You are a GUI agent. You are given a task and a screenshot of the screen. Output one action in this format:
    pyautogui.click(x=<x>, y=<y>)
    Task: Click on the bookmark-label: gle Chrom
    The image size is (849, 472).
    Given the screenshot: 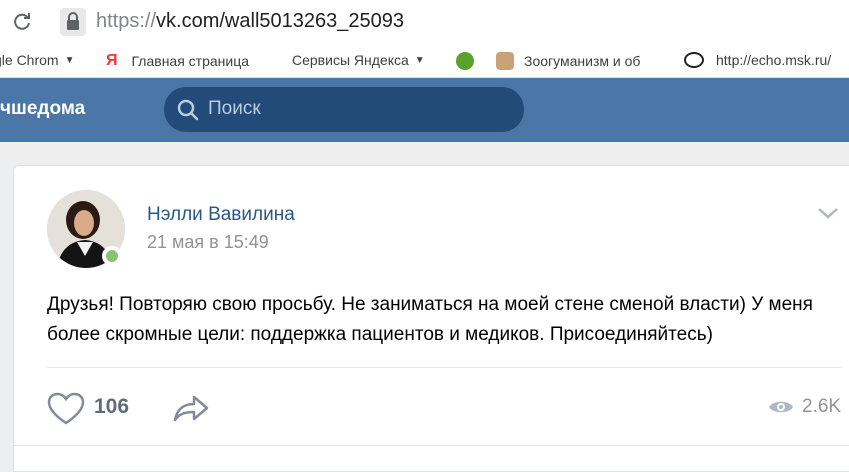 What is the action you would take?
    pyautogui.click(x=29, y=60)
    